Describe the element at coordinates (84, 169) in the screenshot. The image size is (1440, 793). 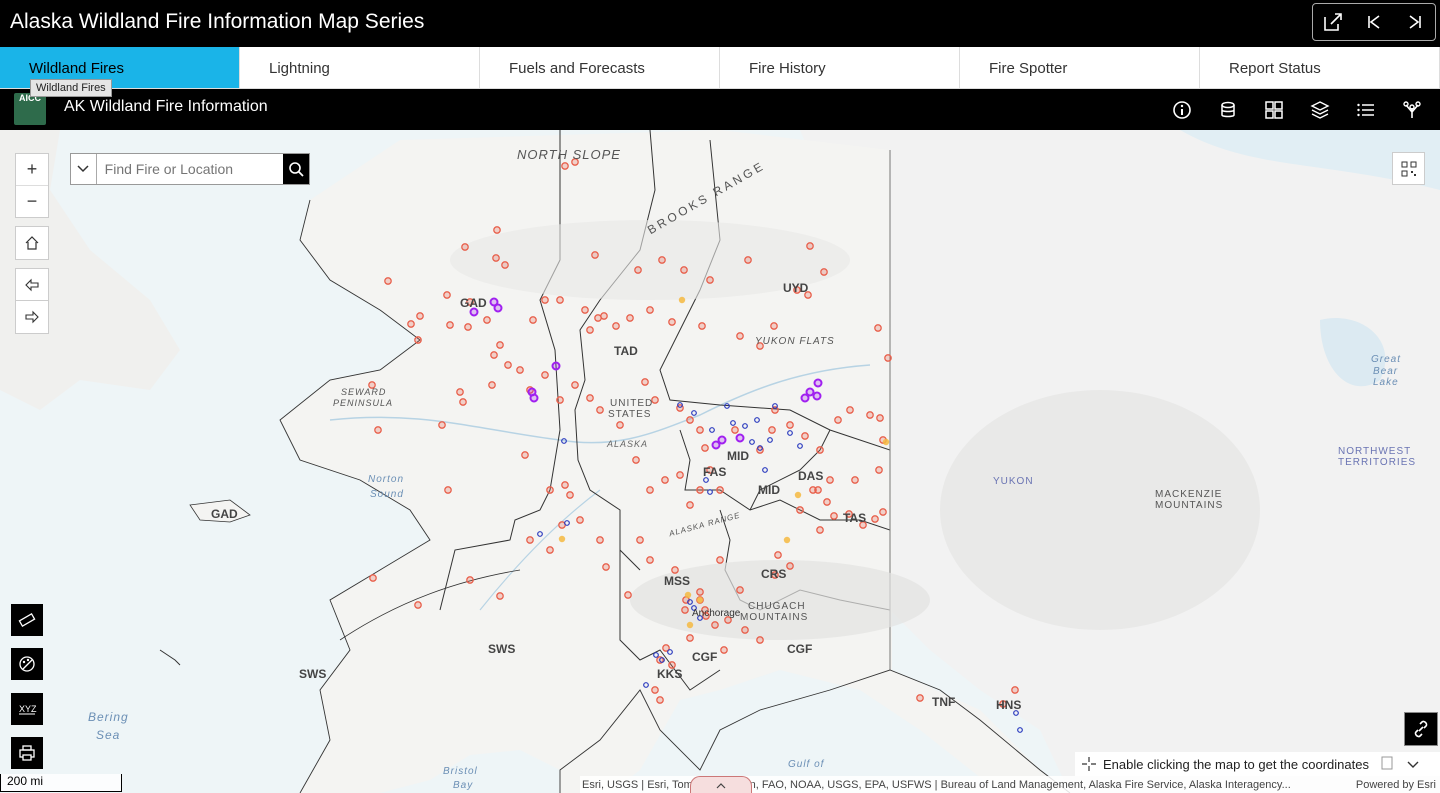
I see `search-source-dropdown` at that location.